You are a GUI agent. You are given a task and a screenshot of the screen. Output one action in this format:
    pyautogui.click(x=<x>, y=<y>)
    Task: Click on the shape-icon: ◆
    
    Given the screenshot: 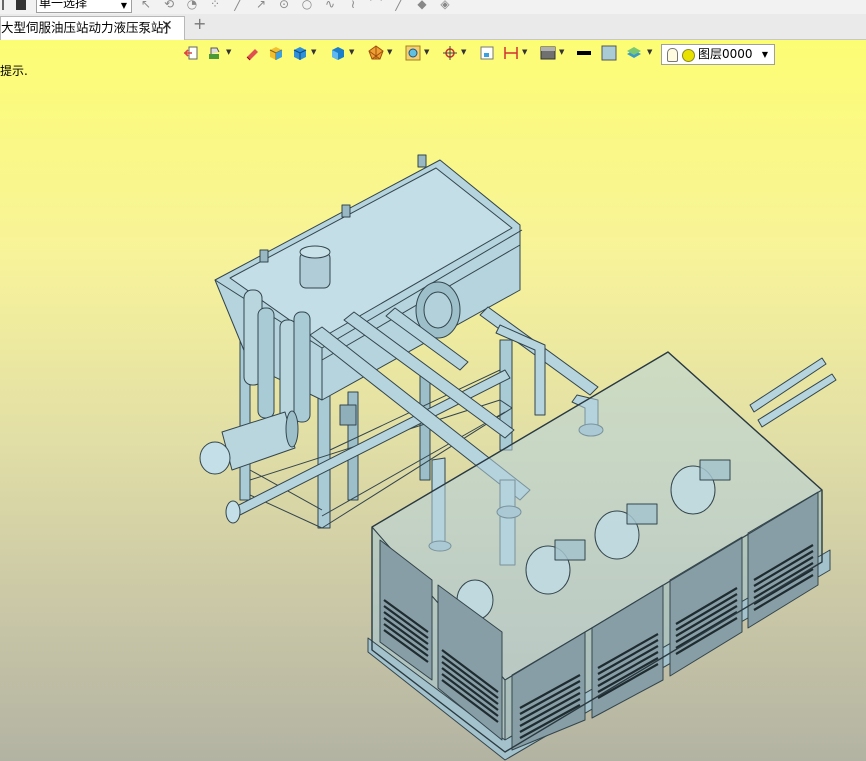 What is the action you would take?
    pyautogui.click(x=422, y=5)
    